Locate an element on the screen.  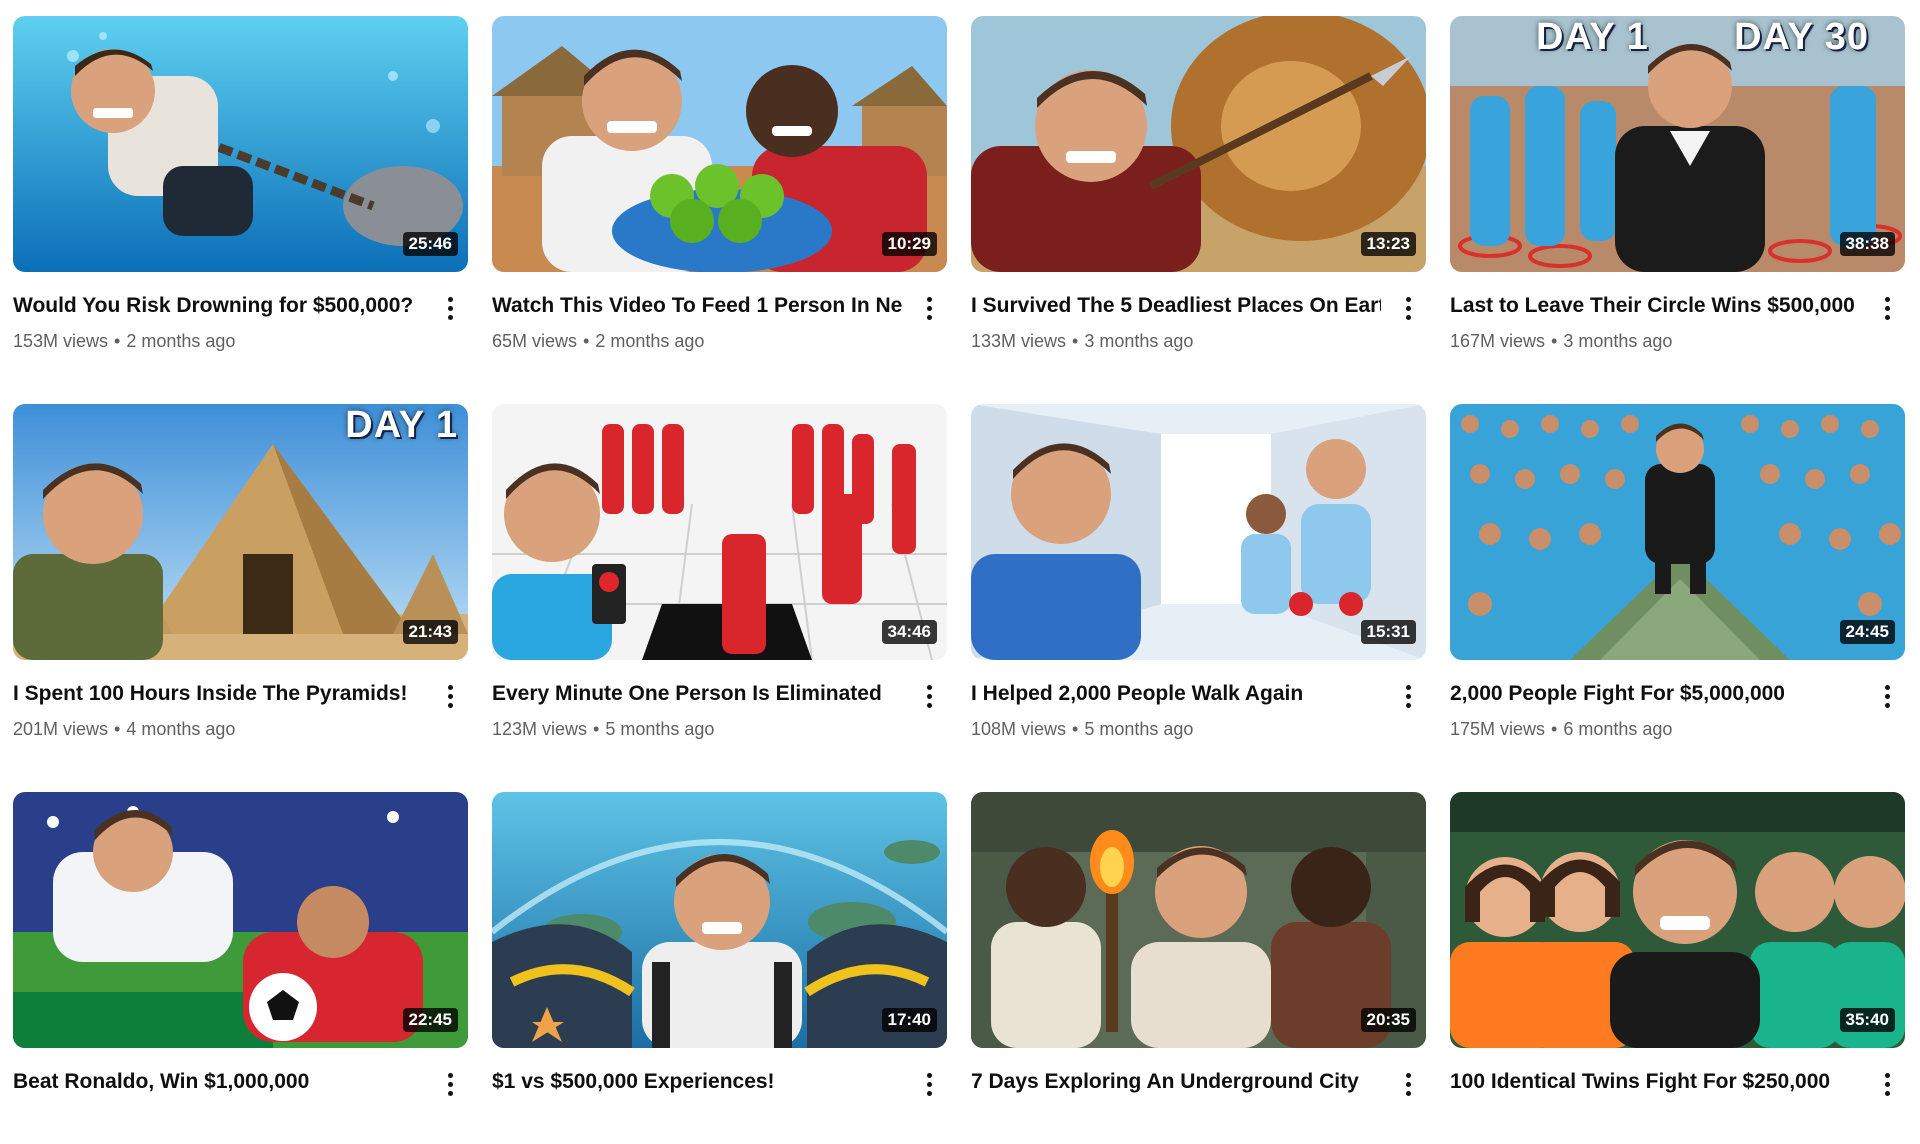
video-card: 17:40 $1 vs $500,000 Experiences! • is located at coordinates (719, 968).